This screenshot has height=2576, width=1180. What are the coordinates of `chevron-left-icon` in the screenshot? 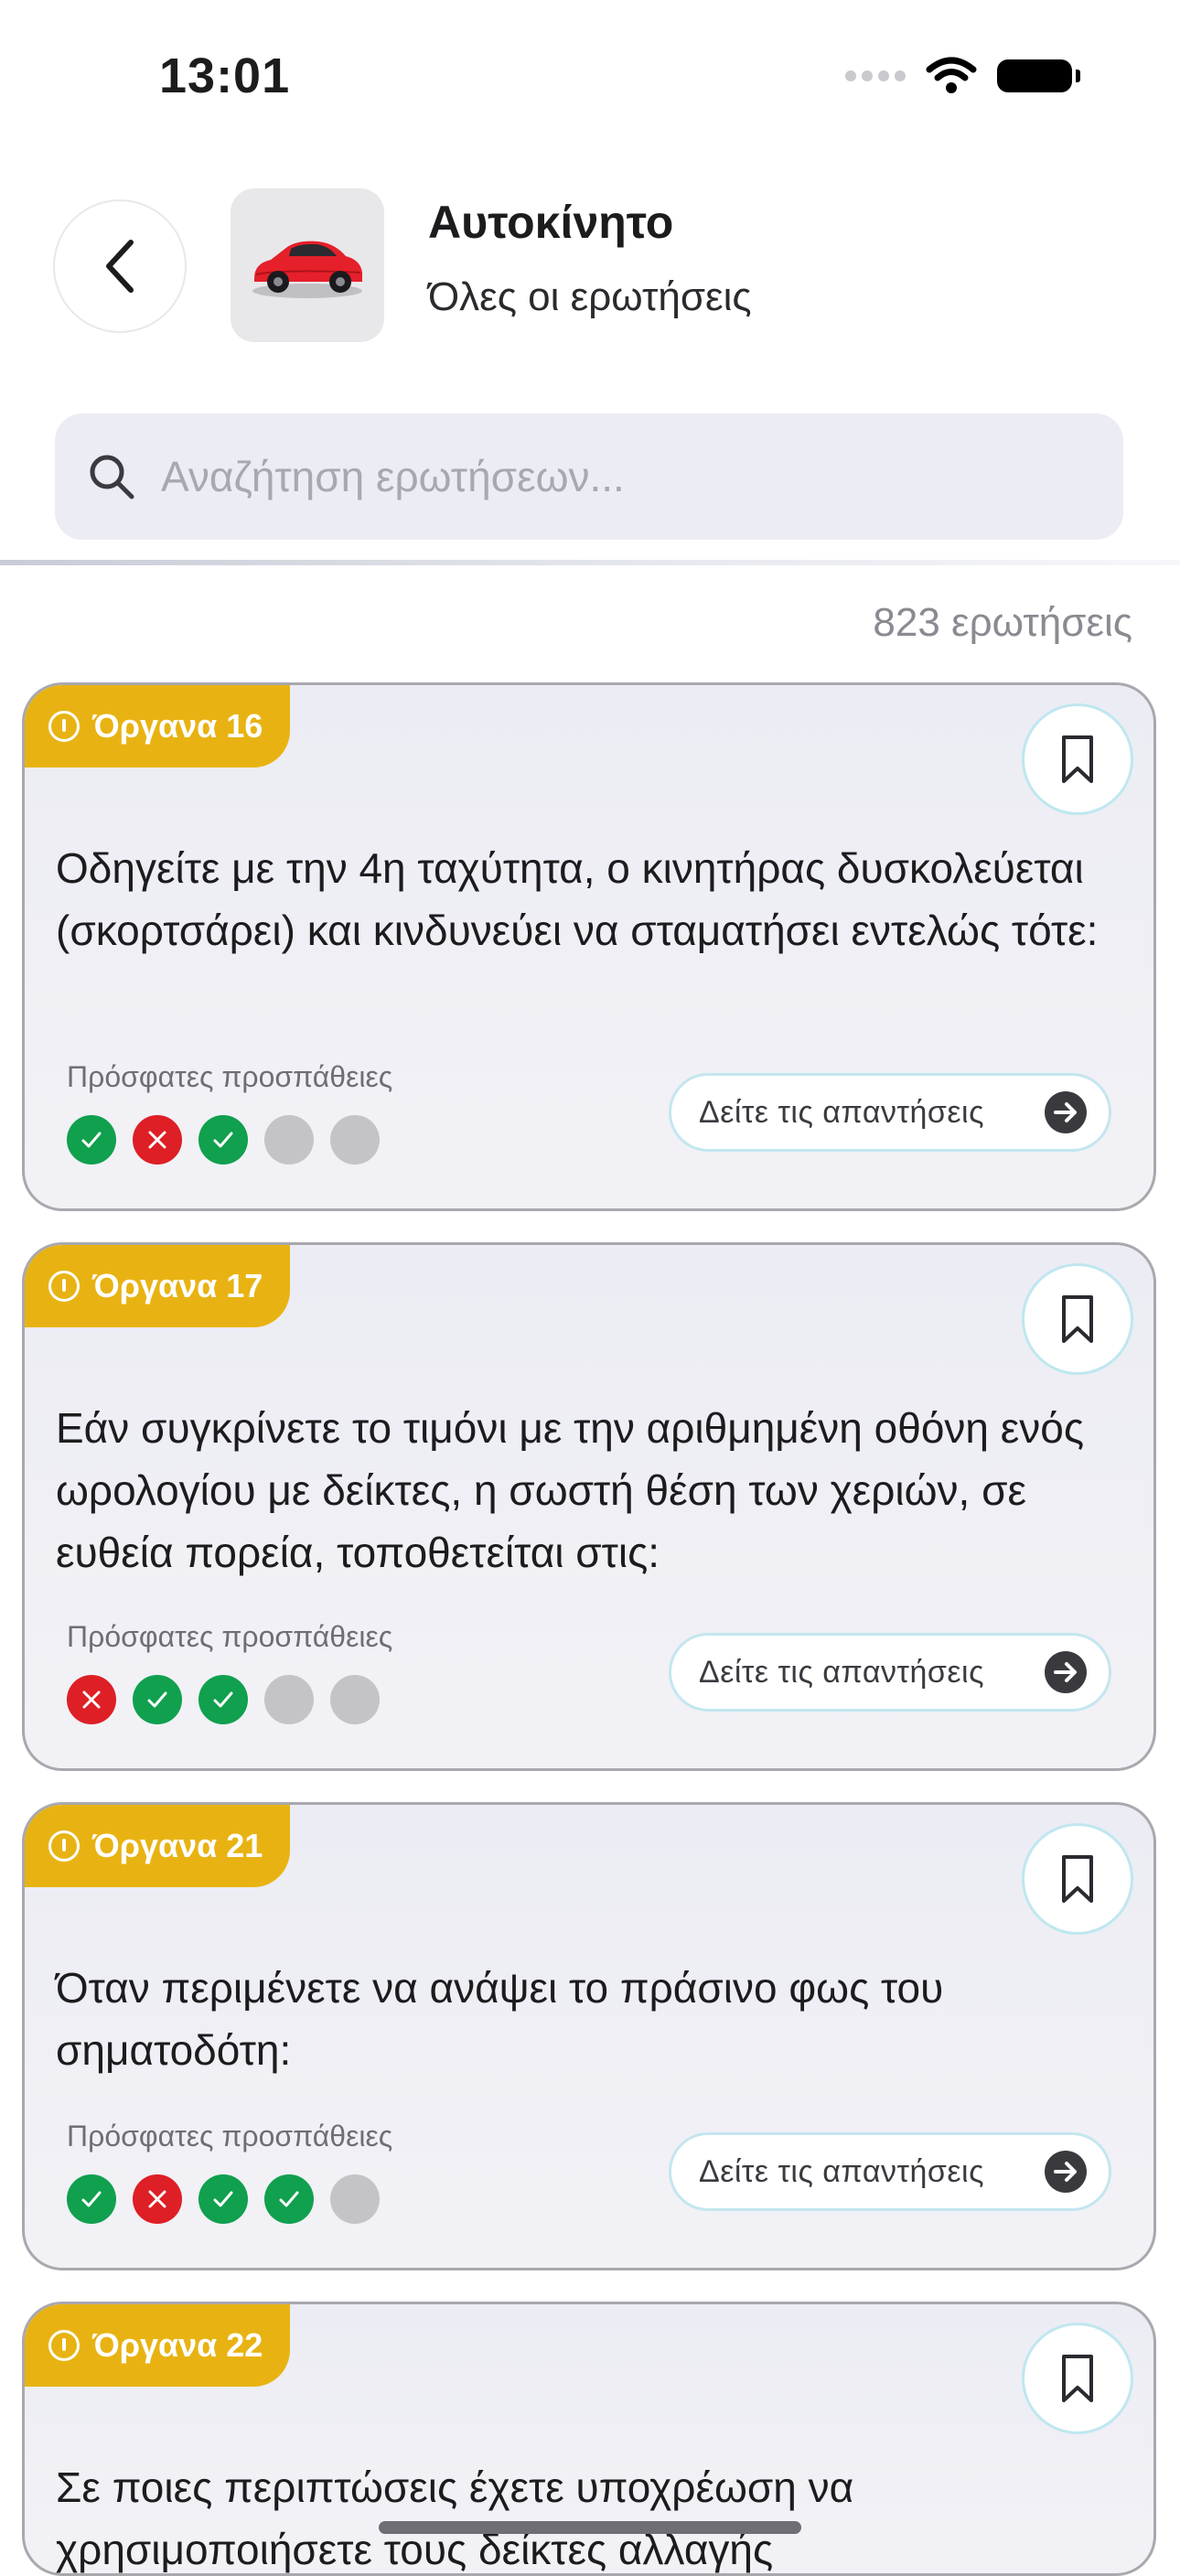 It's located at (120, 266).